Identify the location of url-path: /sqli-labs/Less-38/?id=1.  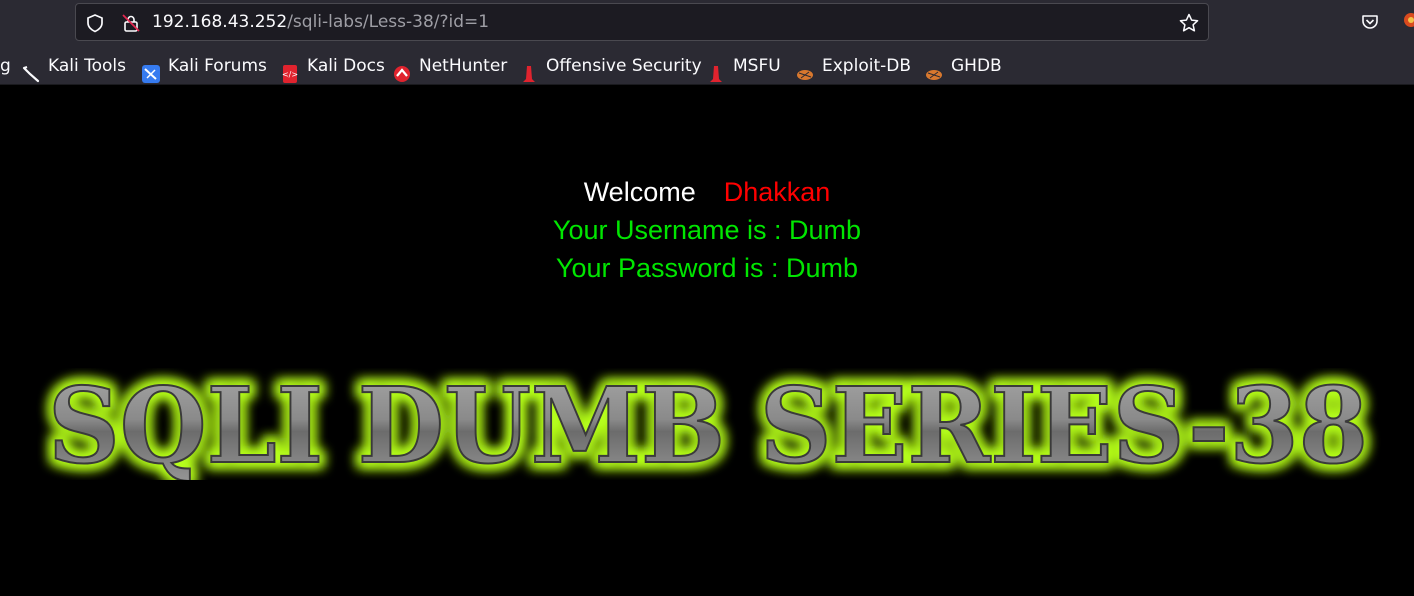
(388, 22).